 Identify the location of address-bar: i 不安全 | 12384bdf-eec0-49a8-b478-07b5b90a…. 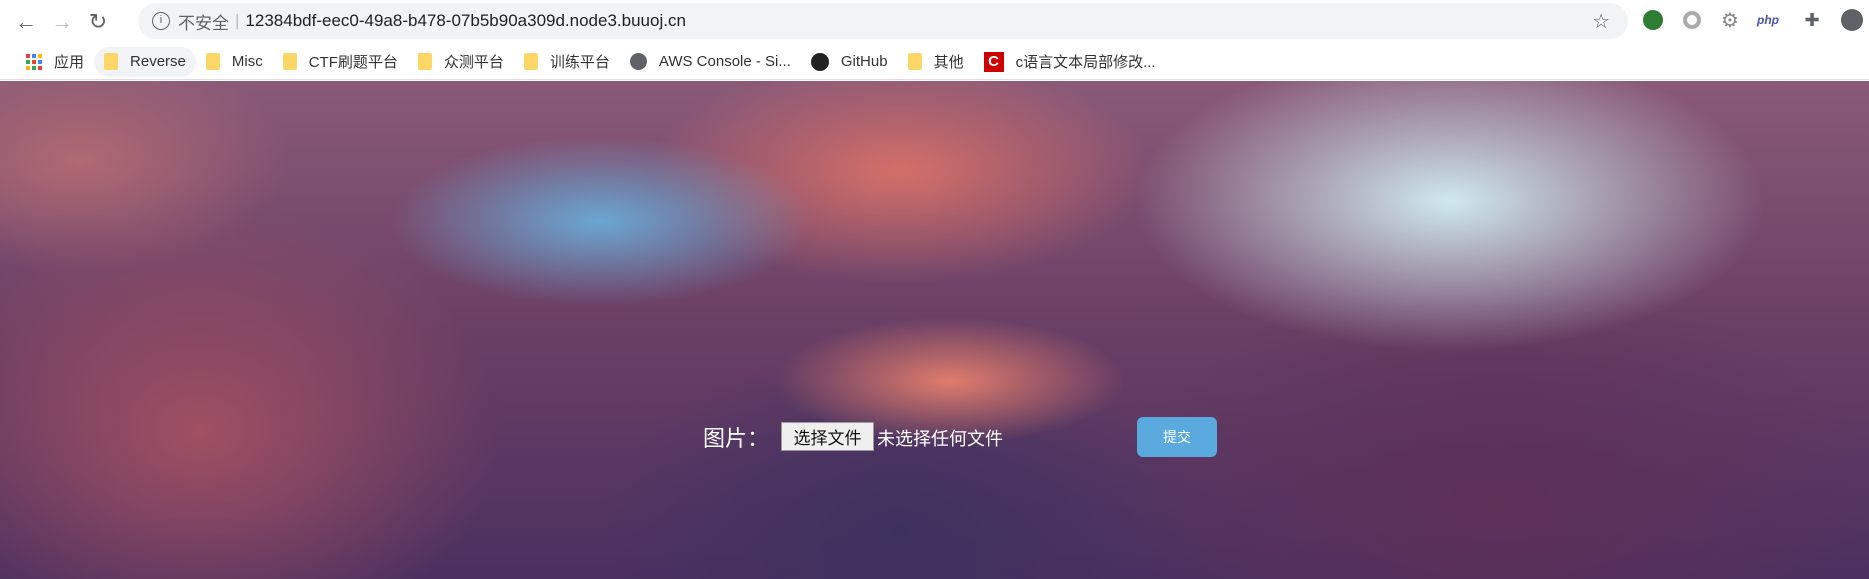
(883, 21).